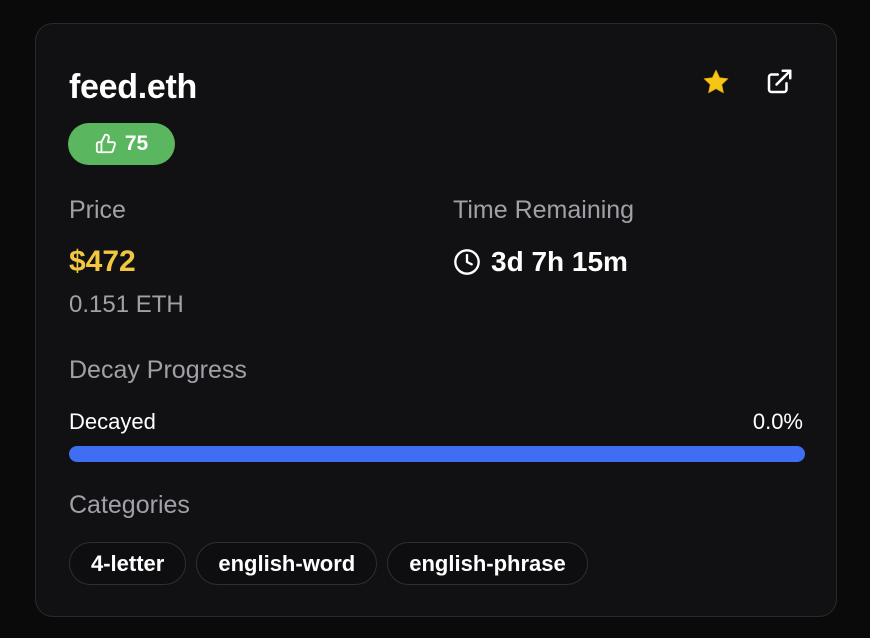  What do you see at coordinates (133, 87) in the screenshot?
I see `domain-title: feed.eth` at bounding box center [133, 87].